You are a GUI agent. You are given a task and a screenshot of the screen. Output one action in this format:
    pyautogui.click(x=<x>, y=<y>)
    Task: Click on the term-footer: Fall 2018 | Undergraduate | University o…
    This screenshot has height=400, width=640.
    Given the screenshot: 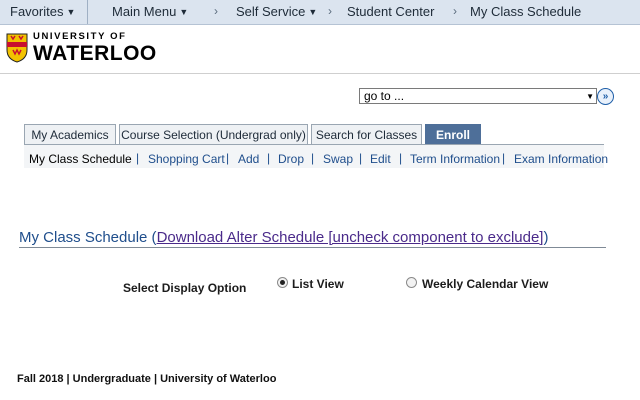 What is the action you would take?
    pyautogui.click(x=147, y=379)
    